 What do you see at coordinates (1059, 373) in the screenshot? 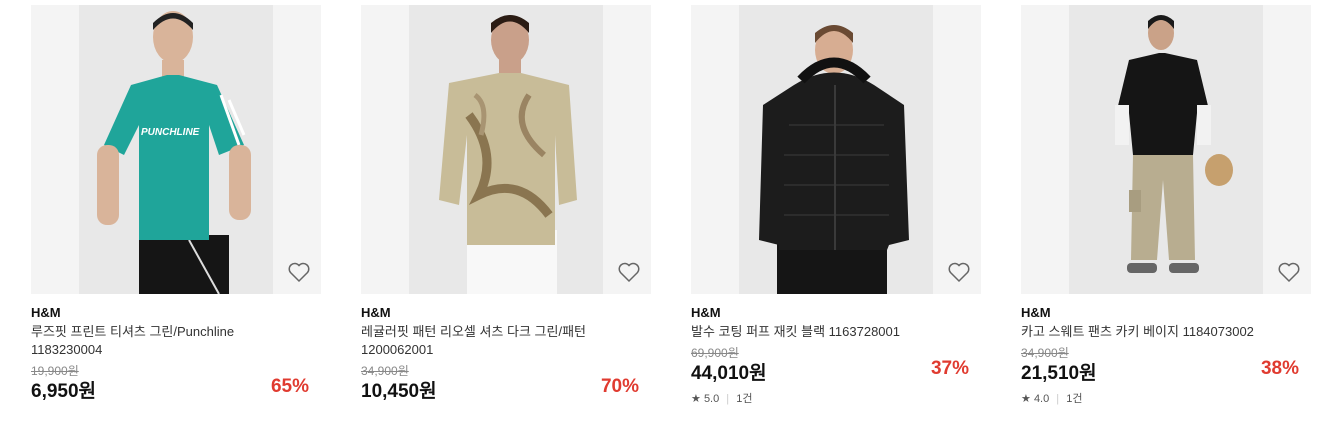
I see `sale-price: 21,510원` at bounding box center [1059, 373].